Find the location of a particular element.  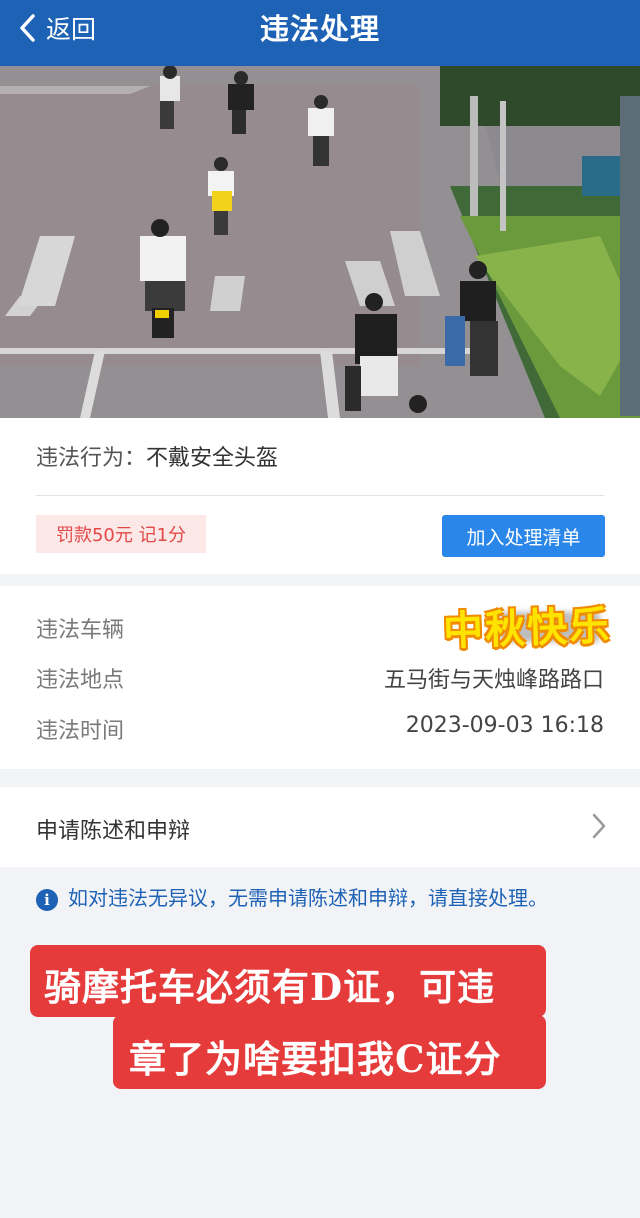

fine-badge: 罚款50元 记1分 is located at coordinates (121, 534).